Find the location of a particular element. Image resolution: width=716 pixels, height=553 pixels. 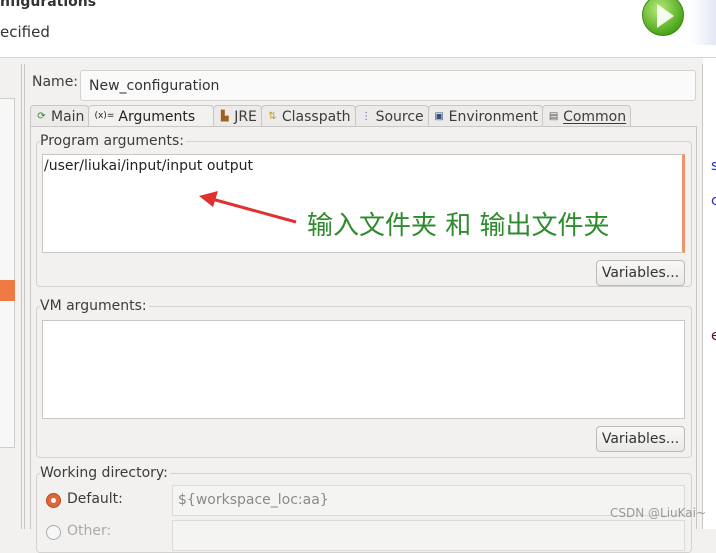

arrow-shaft is located at coordinates (254, 210).